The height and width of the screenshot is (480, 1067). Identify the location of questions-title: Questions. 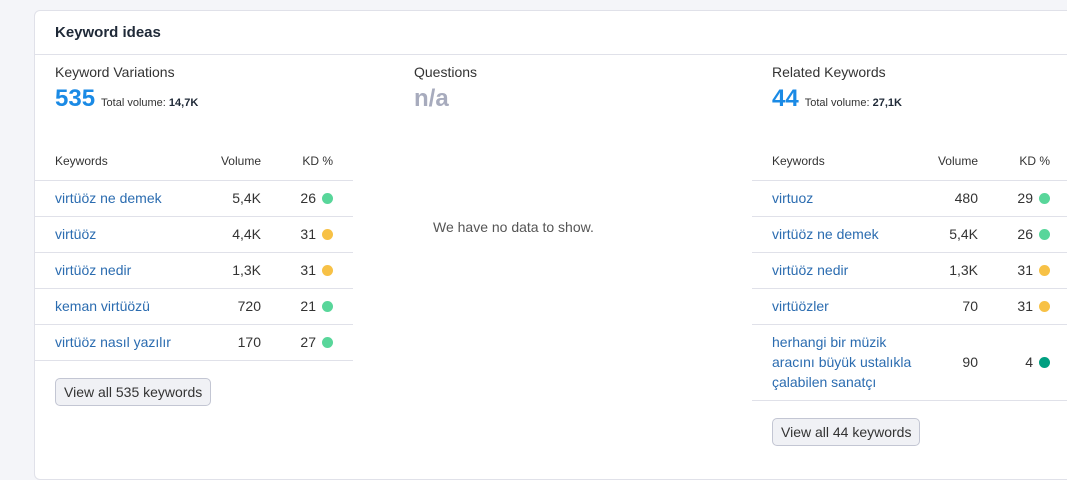
(446, 72).